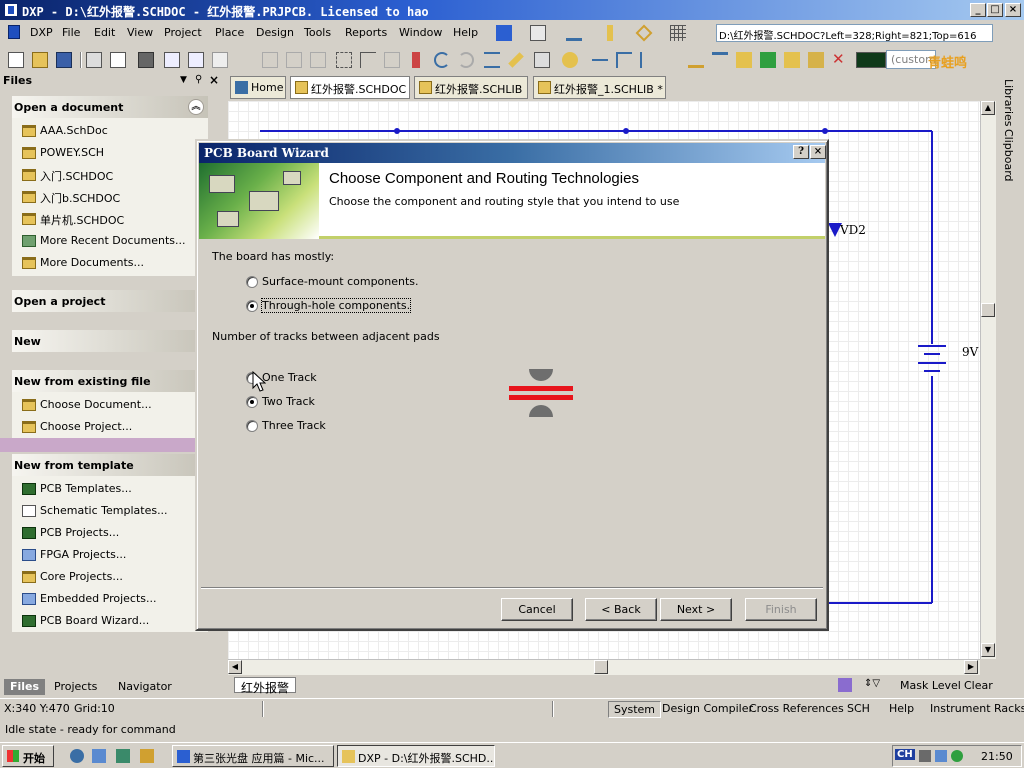 The width and height of the screenshot is (1024, 768). Describe the element at coordinates (145, 687) in the screenshot. I see `tab-navigator: Navigator` at that location.